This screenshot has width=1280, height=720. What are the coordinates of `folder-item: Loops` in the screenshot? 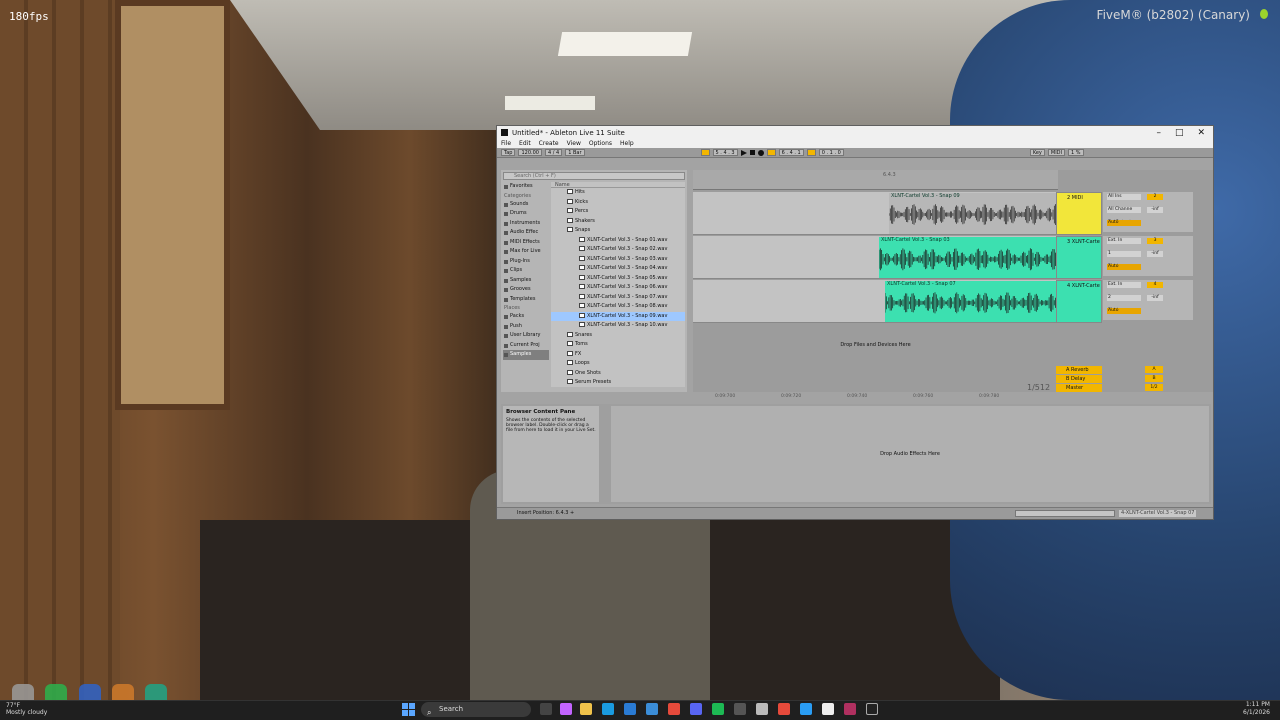 It's located at (618, 364).